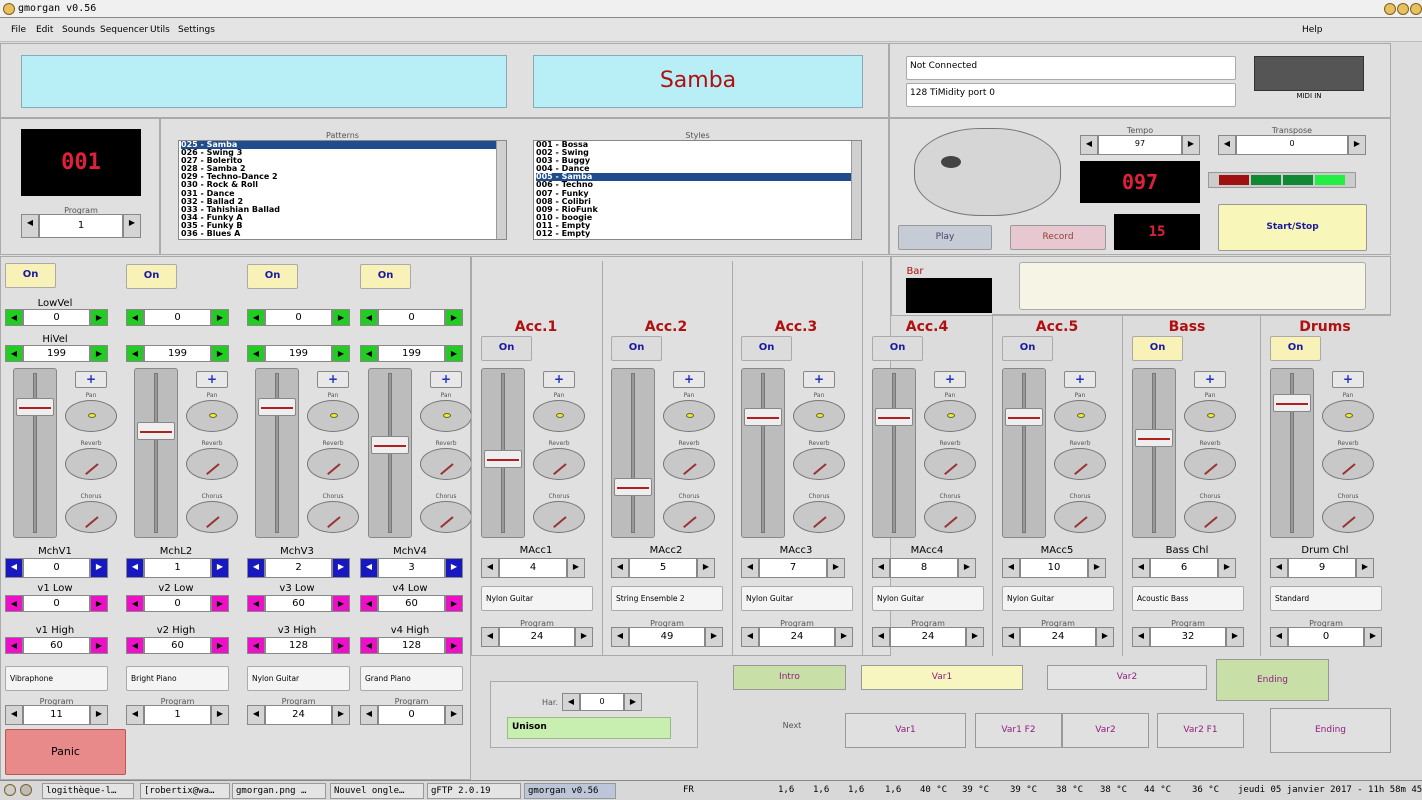 The image size is (1422, 800). What do you see at coordinates (1105, 730) in the screenshot?
I see `next-var2-button: Var2` at bounding box center [1105, 730].